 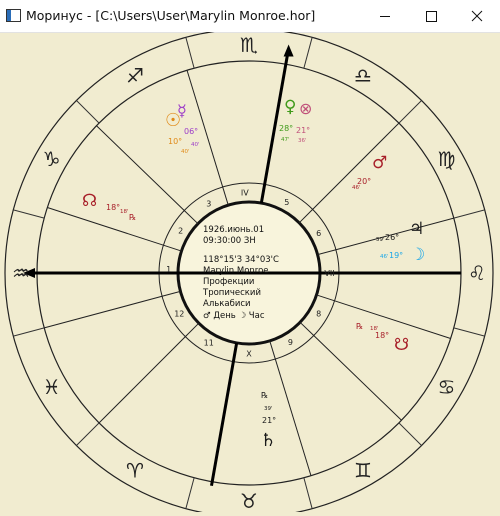 I want to click on north-node-degree: 18°, so click(x=113, y=207).